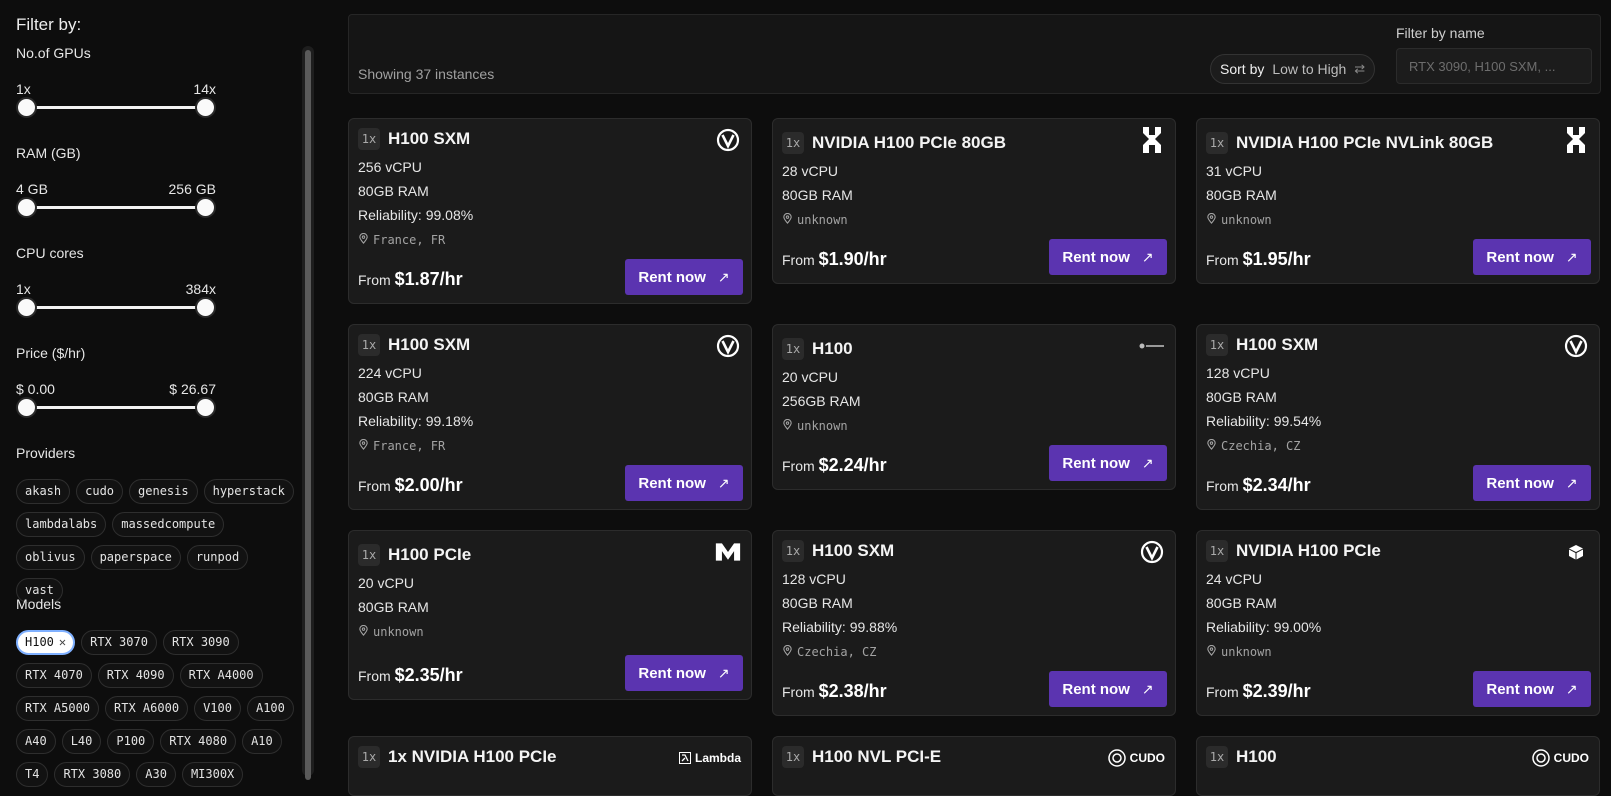  Describe the element at coordinates (58, 708) in the screenshot. I see `model-tag: RTX A5000` at that location.